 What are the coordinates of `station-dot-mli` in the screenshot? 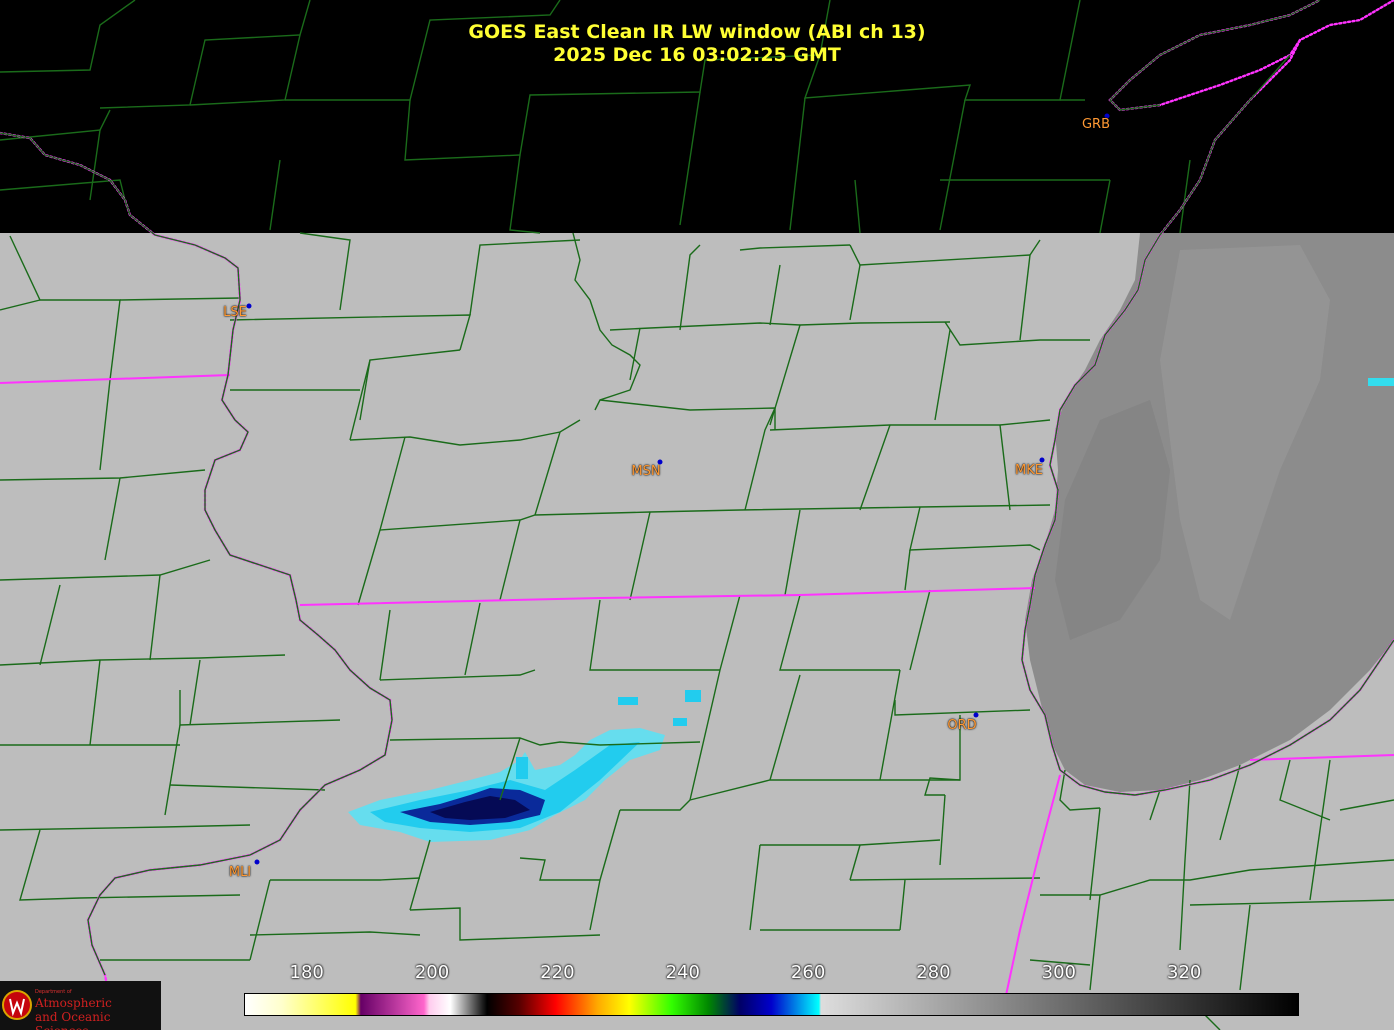 It's located at (257, 862).